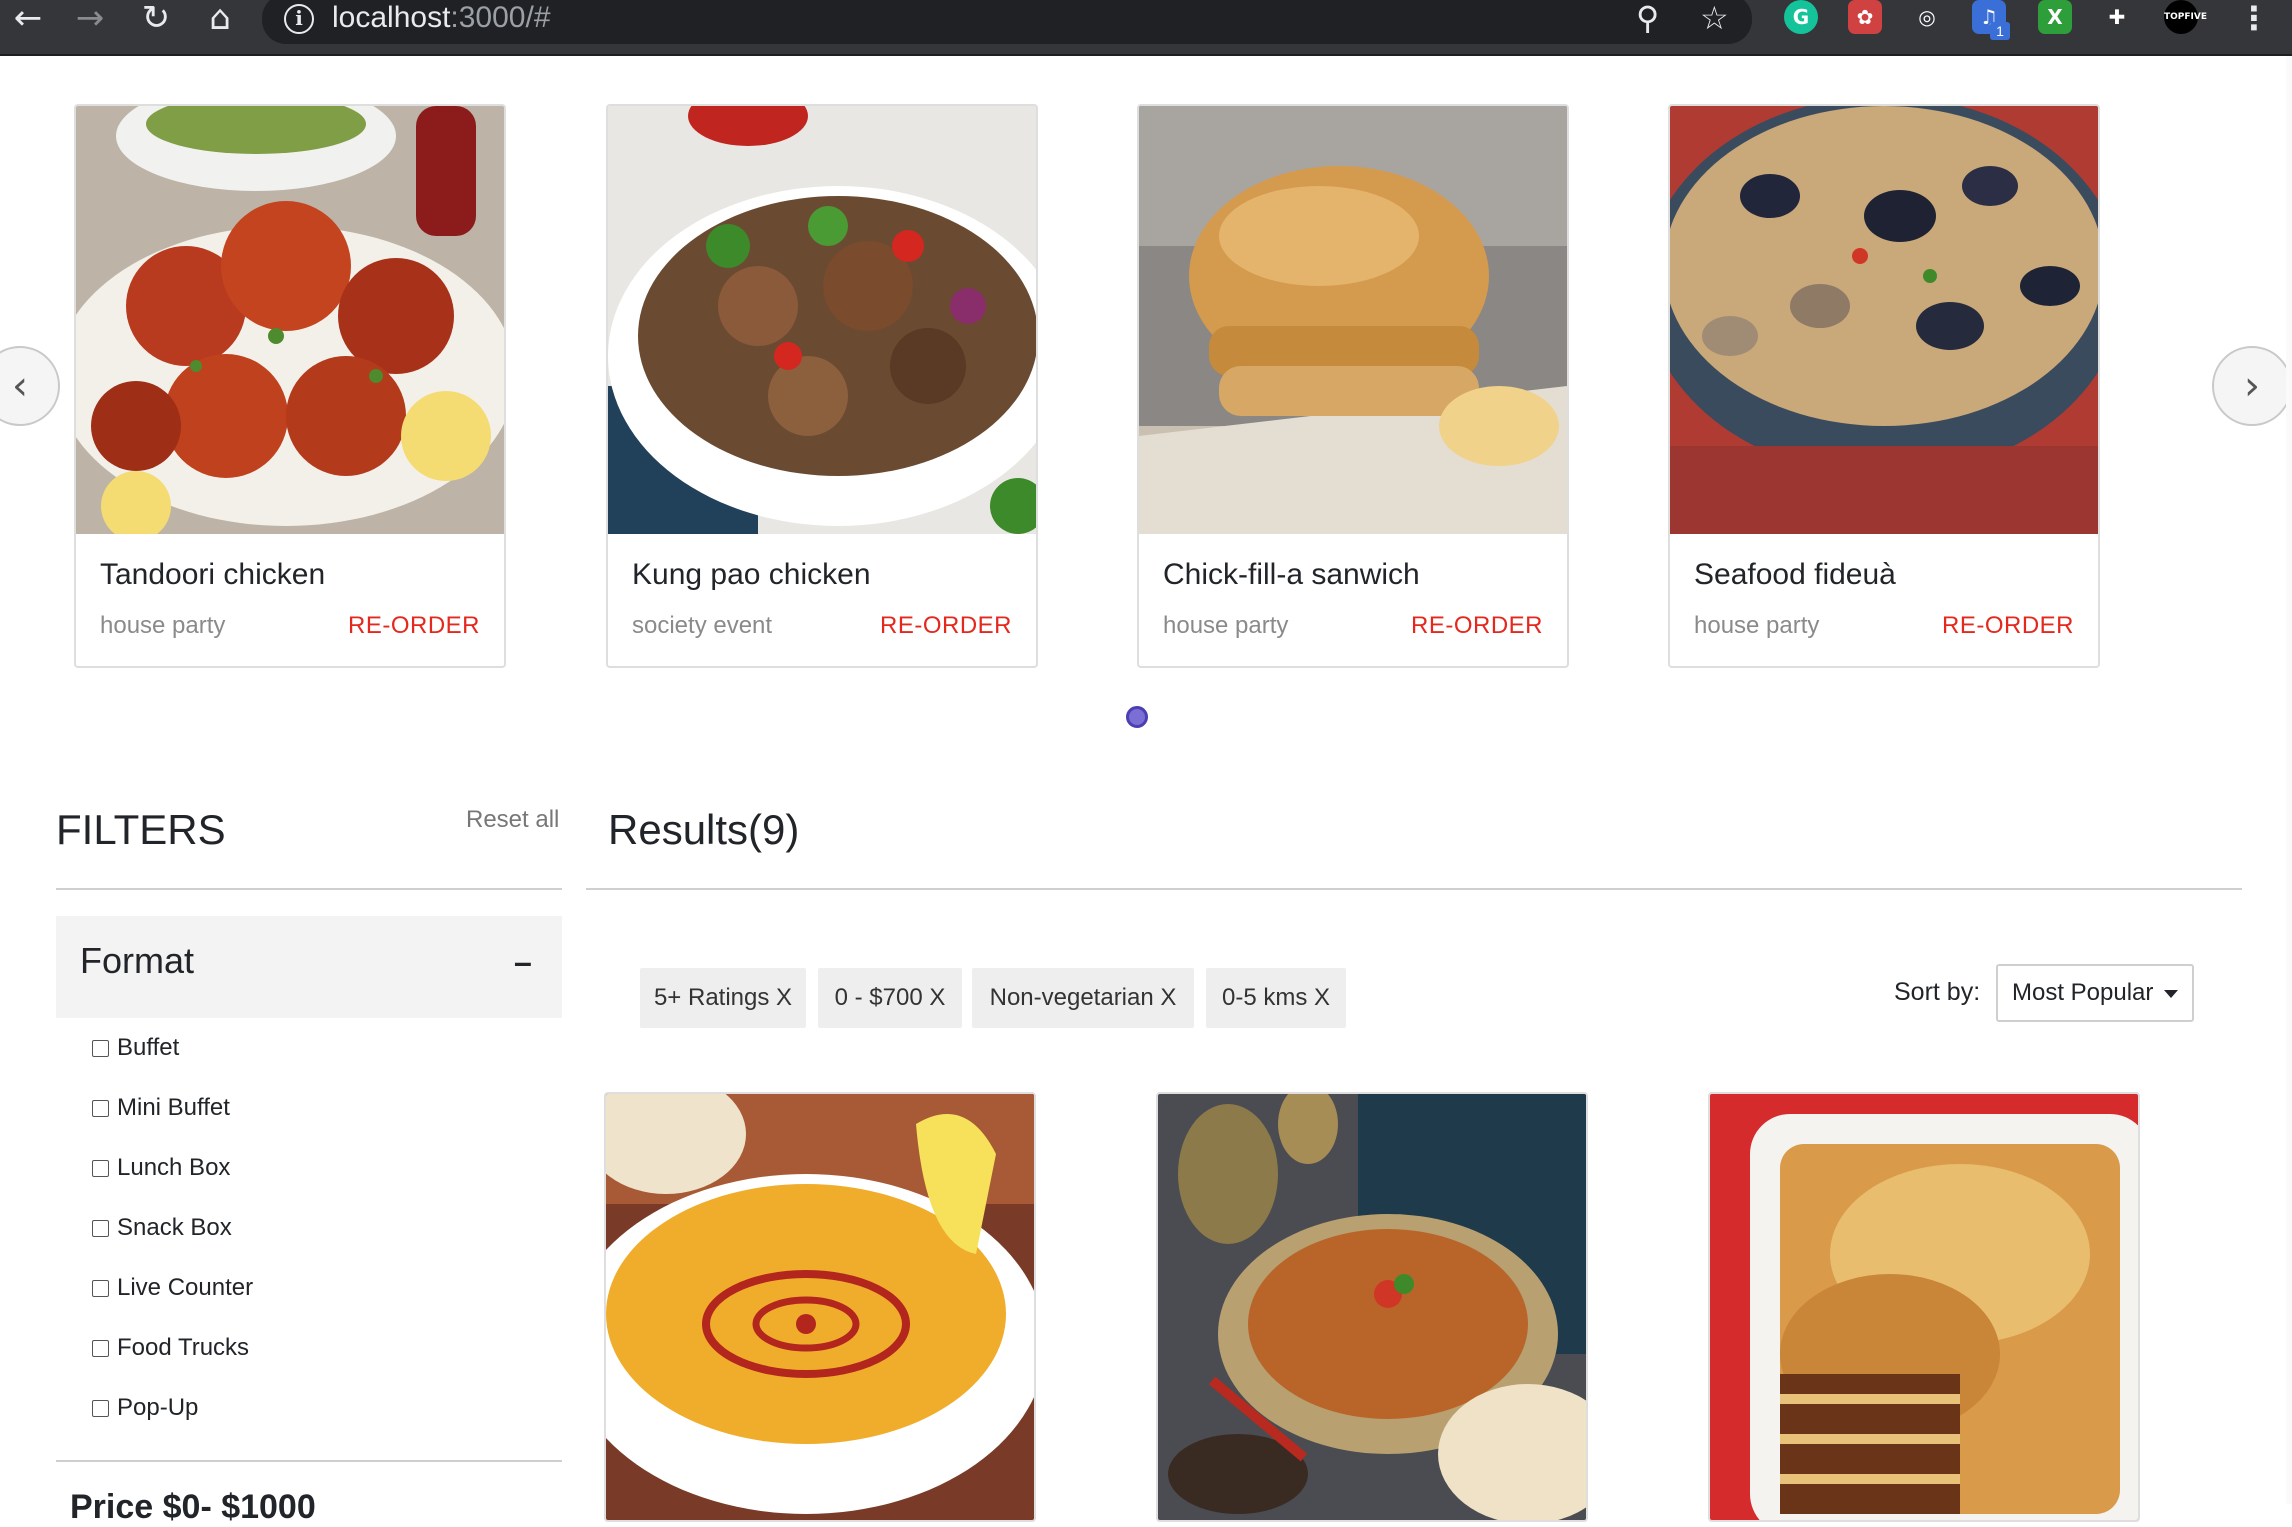 Image resolution: width=2292 pixels, height=1527 pixels. Describe the element at coordinates (723, 998) in the screenshot. I see `filter-chip-ratings: 5+ Ratings X` at that location.